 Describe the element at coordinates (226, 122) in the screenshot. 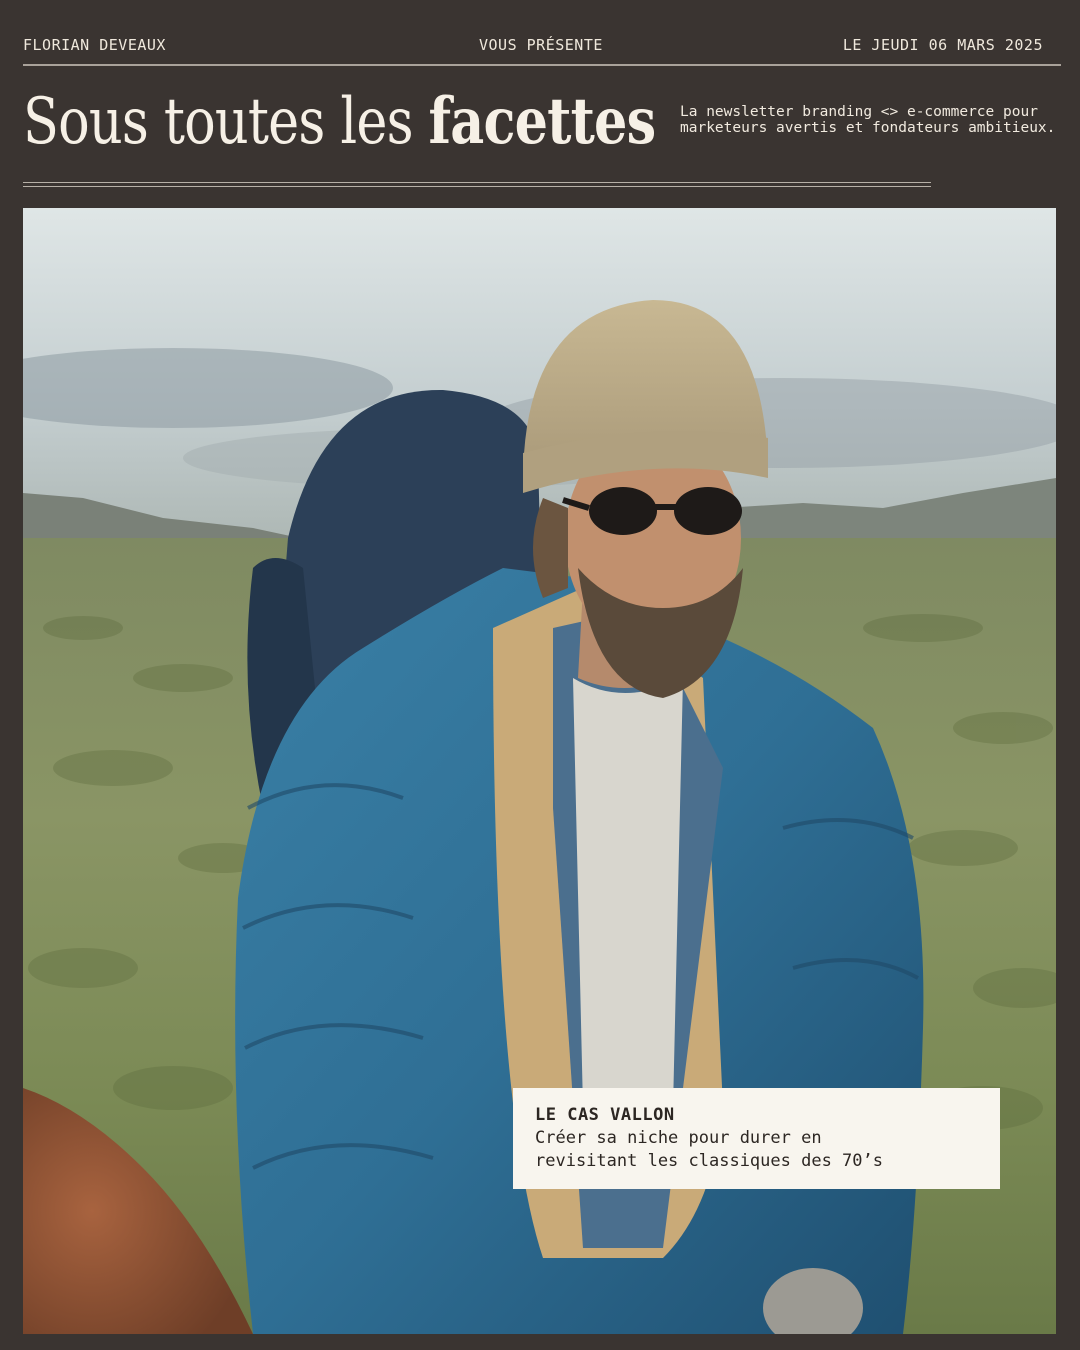

I see `title-light: Sous toutes les` at that location.